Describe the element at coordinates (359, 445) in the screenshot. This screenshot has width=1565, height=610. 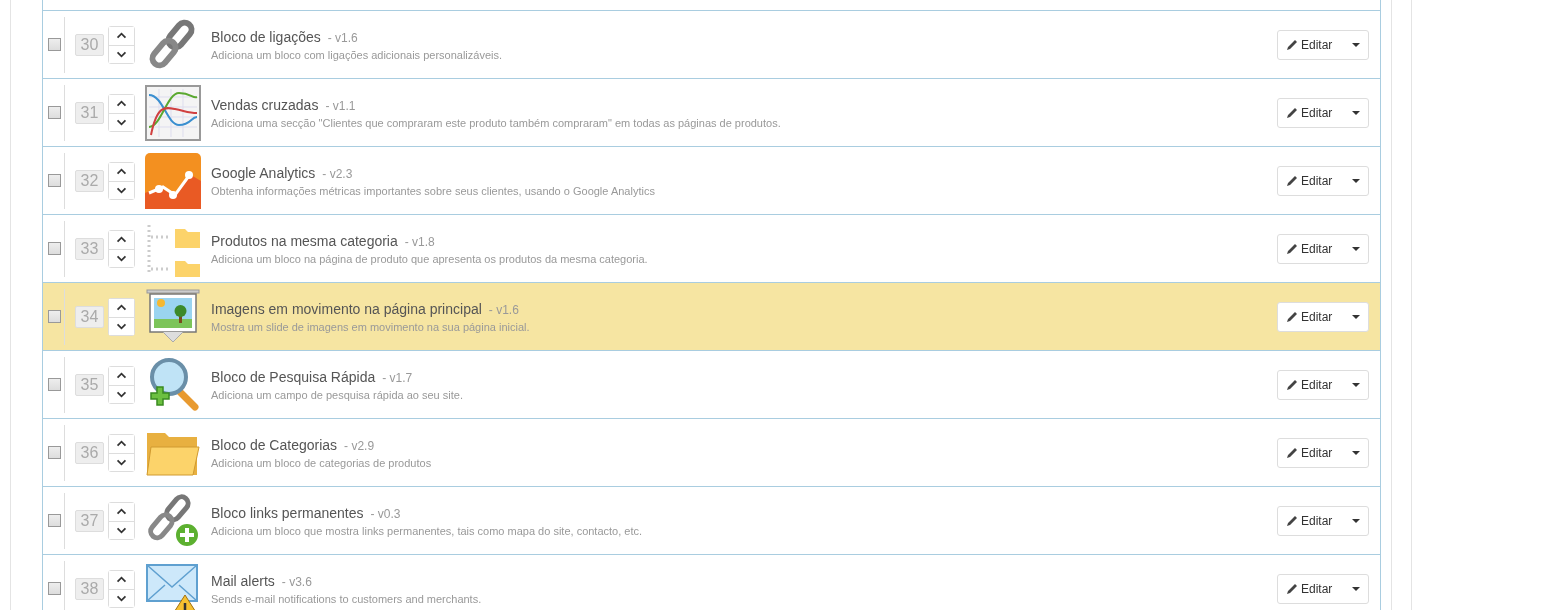
I see `module-version: - v2.9` at that location.